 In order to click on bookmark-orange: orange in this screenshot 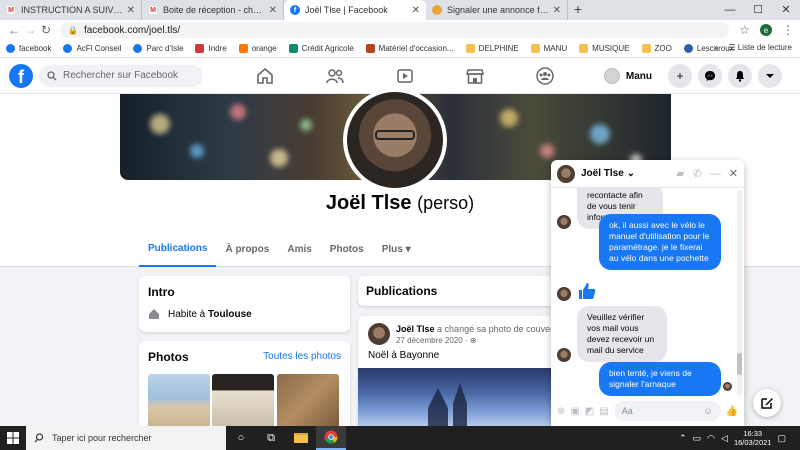, I will do `click(257, 48)`.